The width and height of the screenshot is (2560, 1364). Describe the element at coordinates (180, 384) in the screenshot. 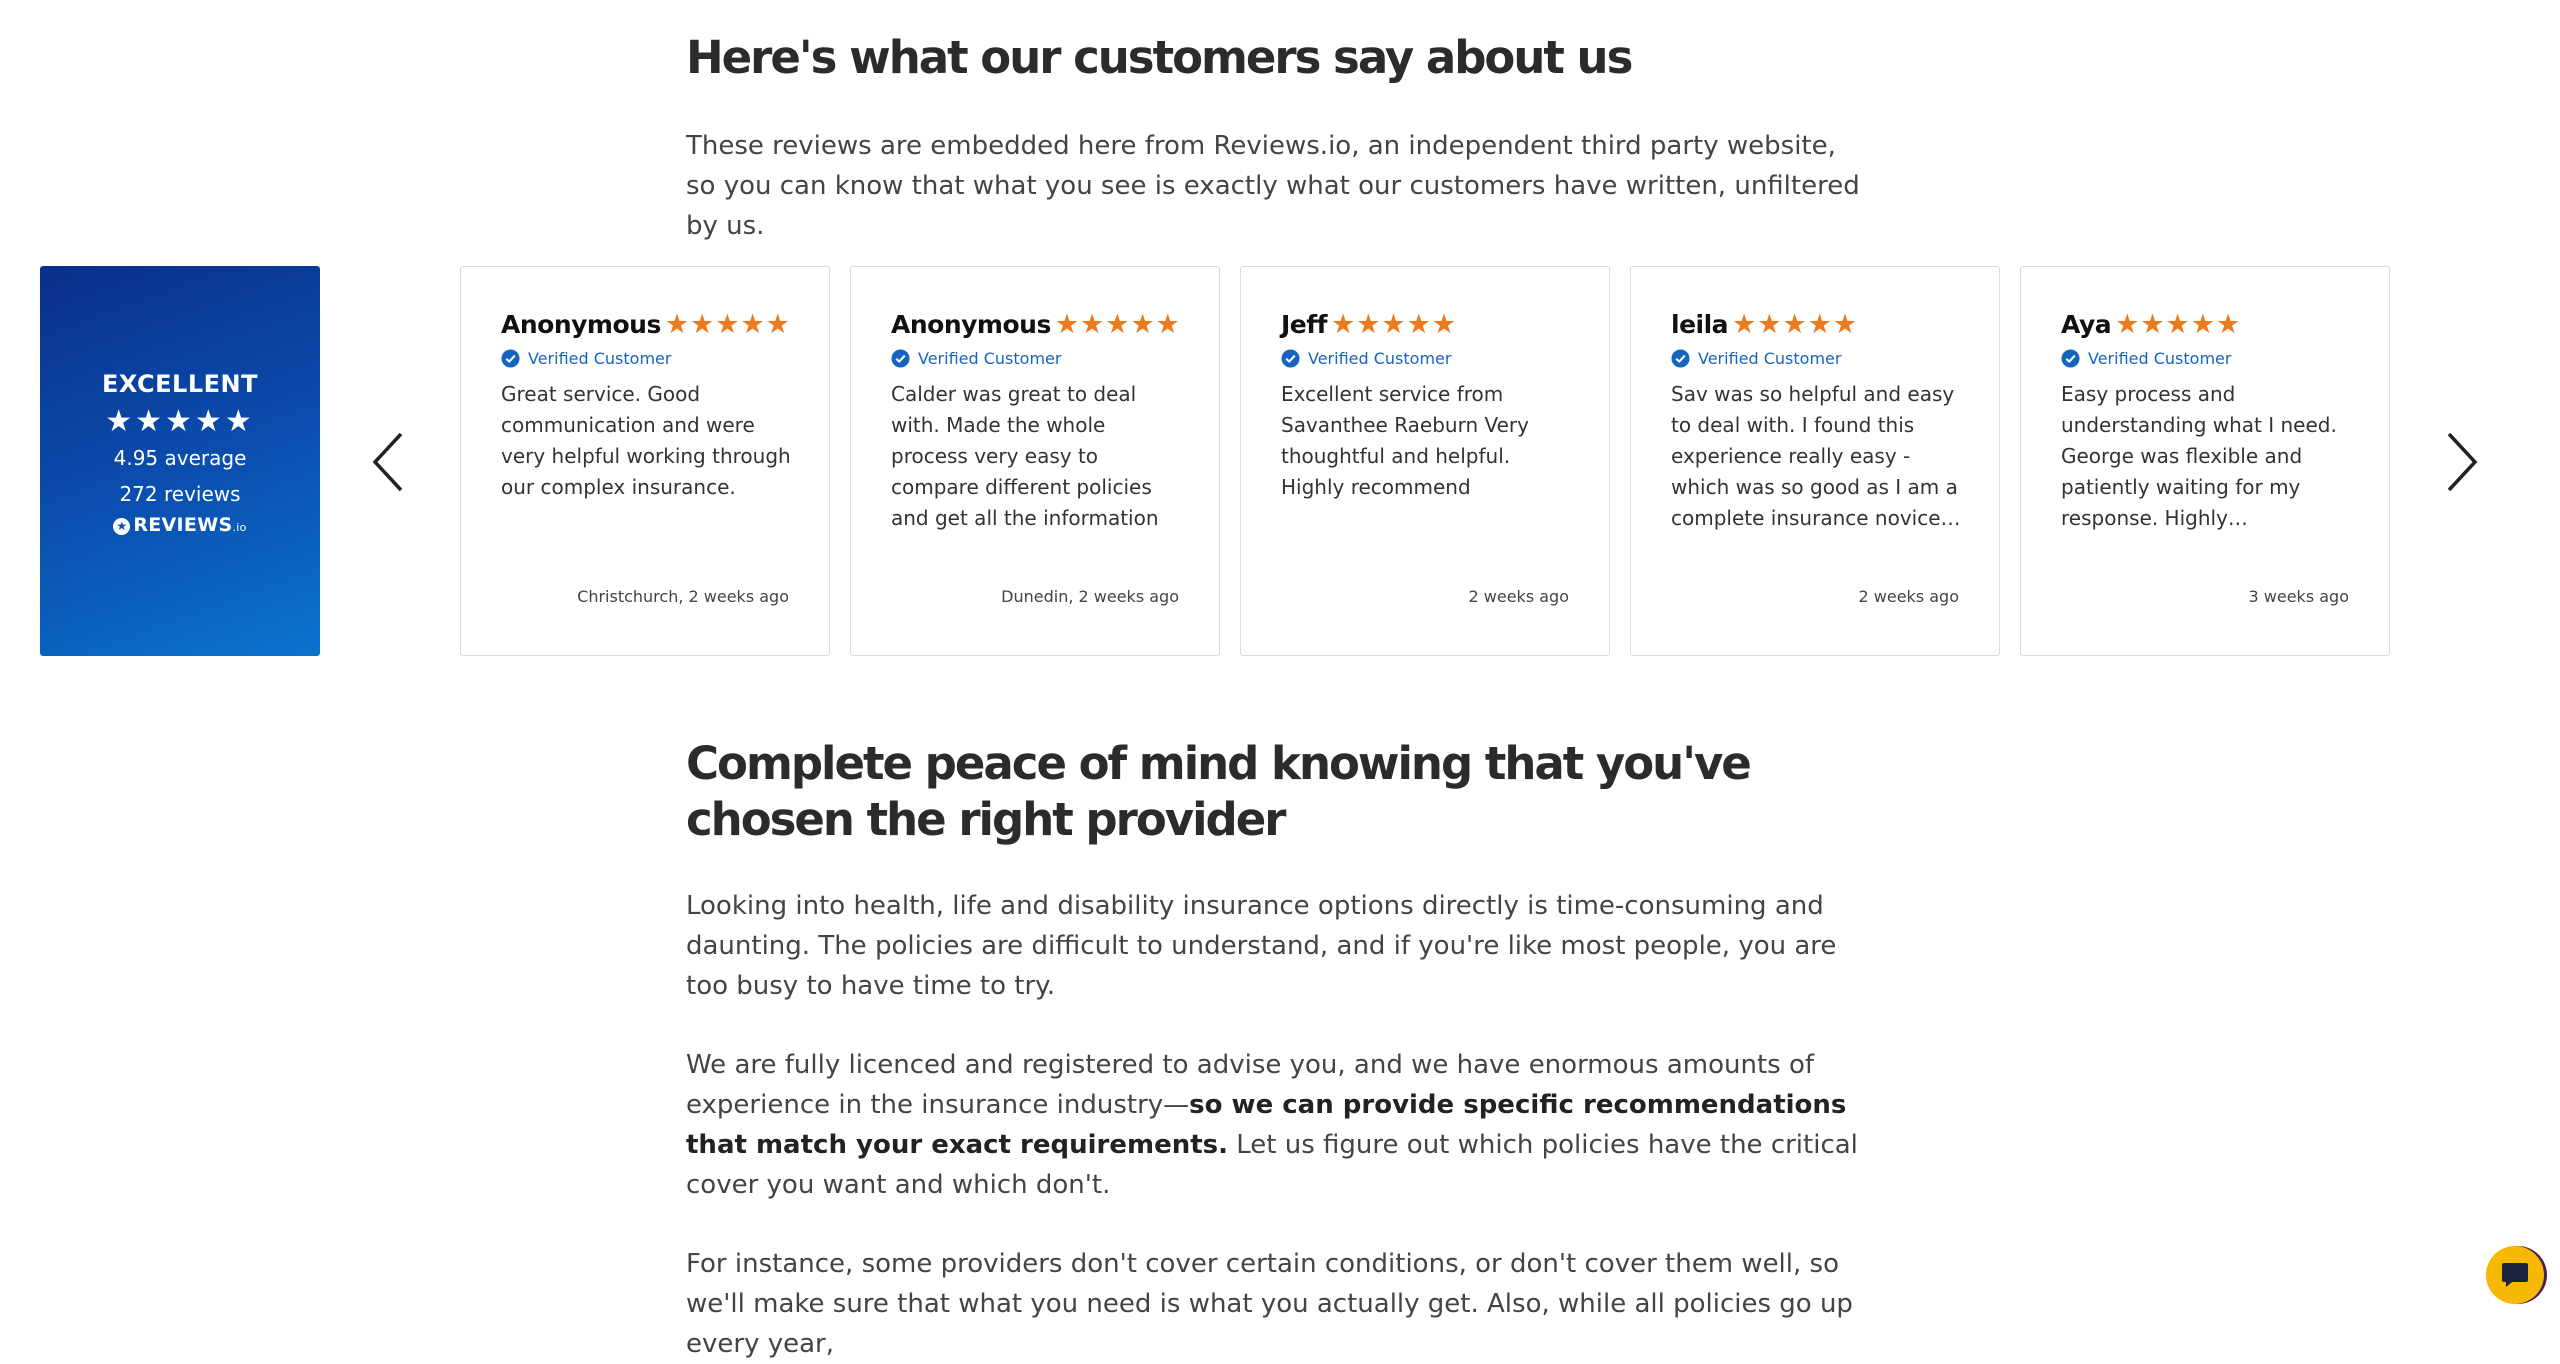

I see `rating-word: EXCELLENT` at that location.